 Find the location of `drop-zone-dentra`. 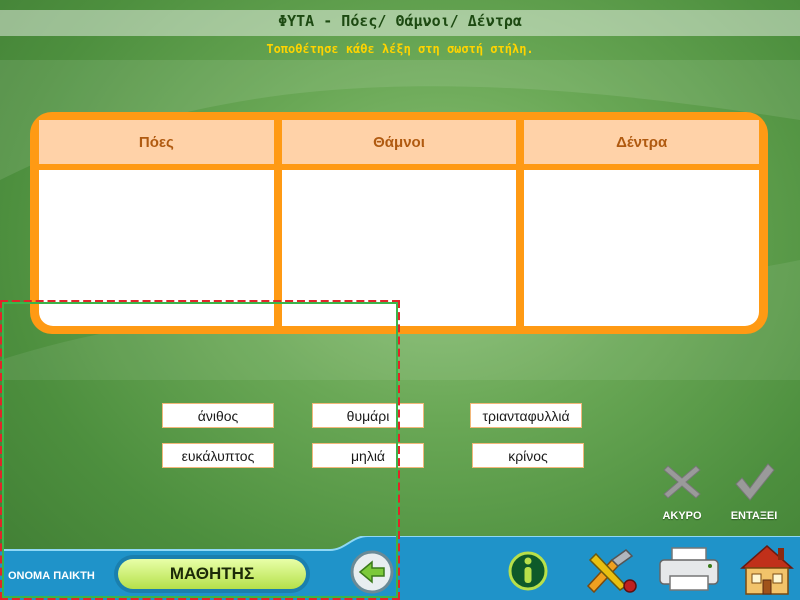

drop-zone-dentra is located at coordinates (642, 248).